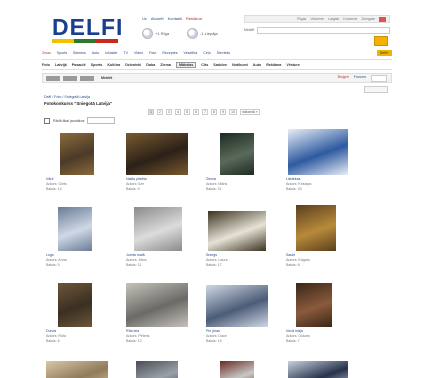 This screenshot has height=378, width=427. What do you see at coordinates (187, 112) in the screenshot?
I see `page-link: 5` at bounding box center [187, 112].